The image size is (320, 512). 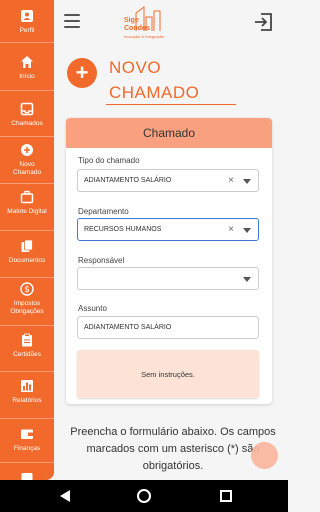 I want to click on instructions-box: Sem instruções., so click(x=168, y=374).